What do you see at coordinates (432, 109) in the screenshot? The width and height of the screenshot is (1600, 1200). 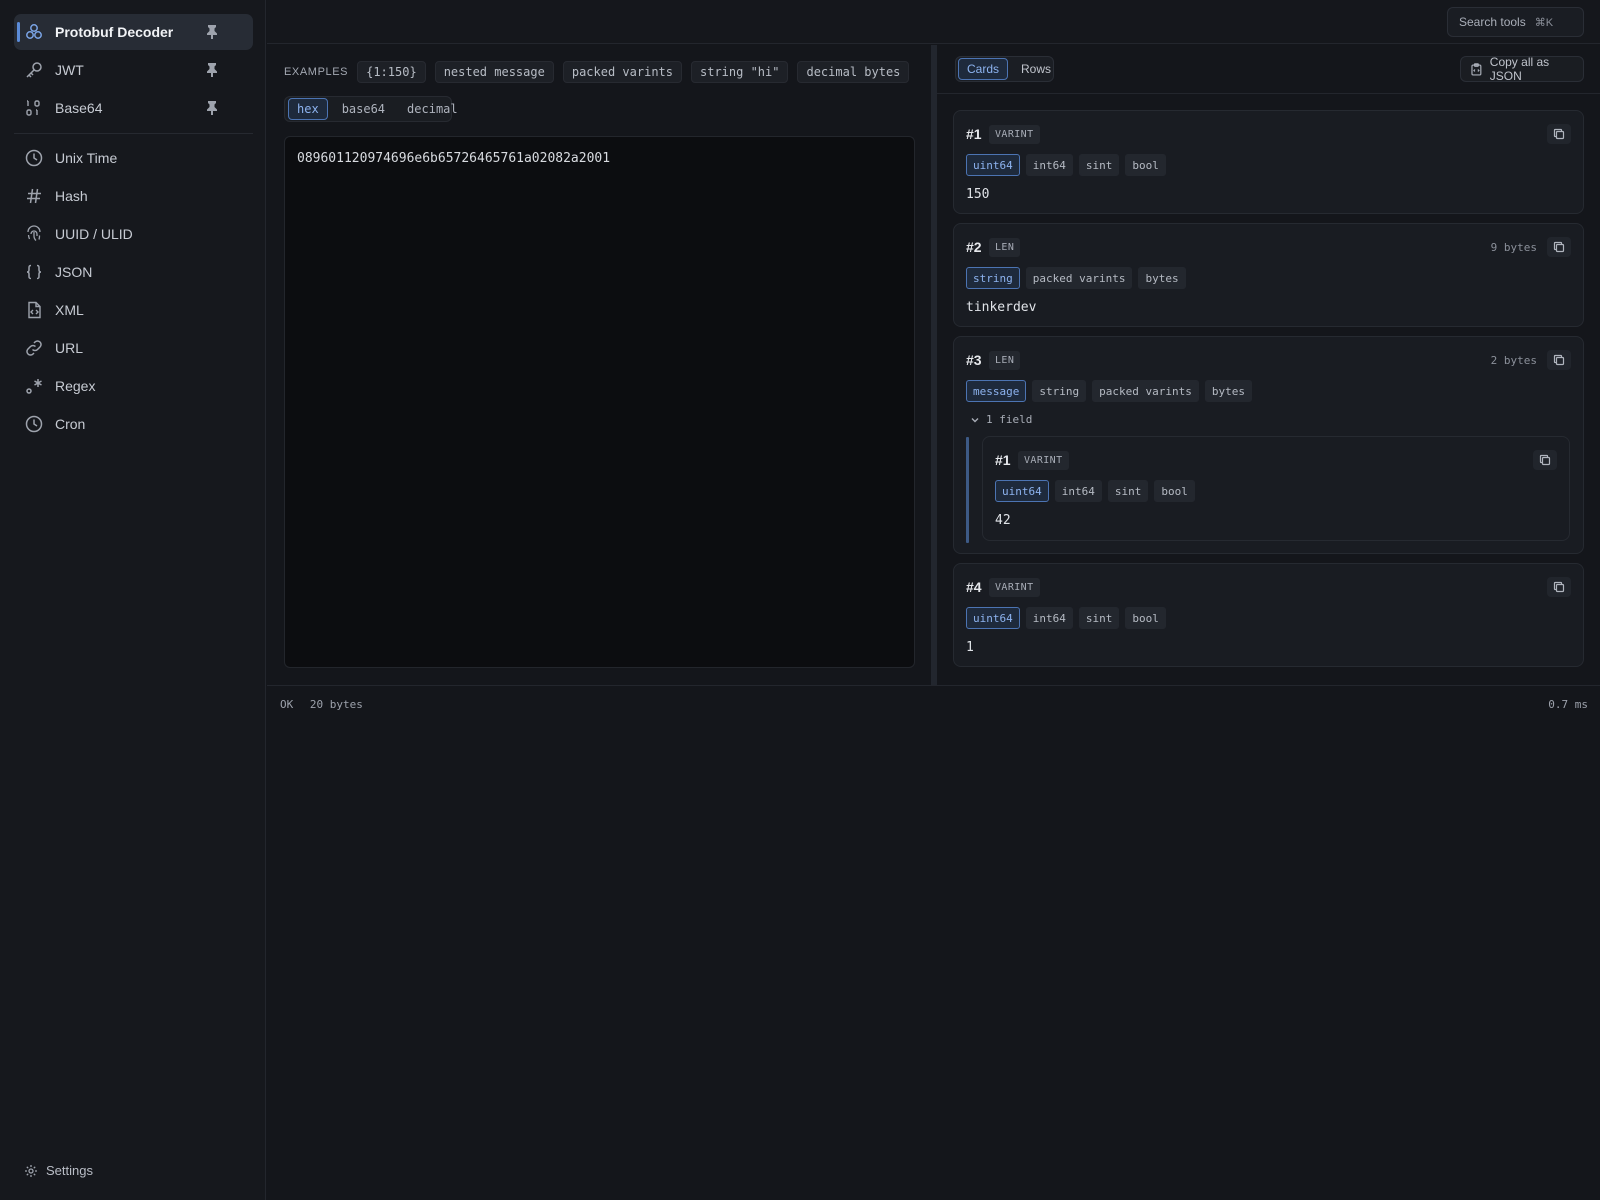 I see `format-option-decimal: decimal` at bounding box center [432, 109].